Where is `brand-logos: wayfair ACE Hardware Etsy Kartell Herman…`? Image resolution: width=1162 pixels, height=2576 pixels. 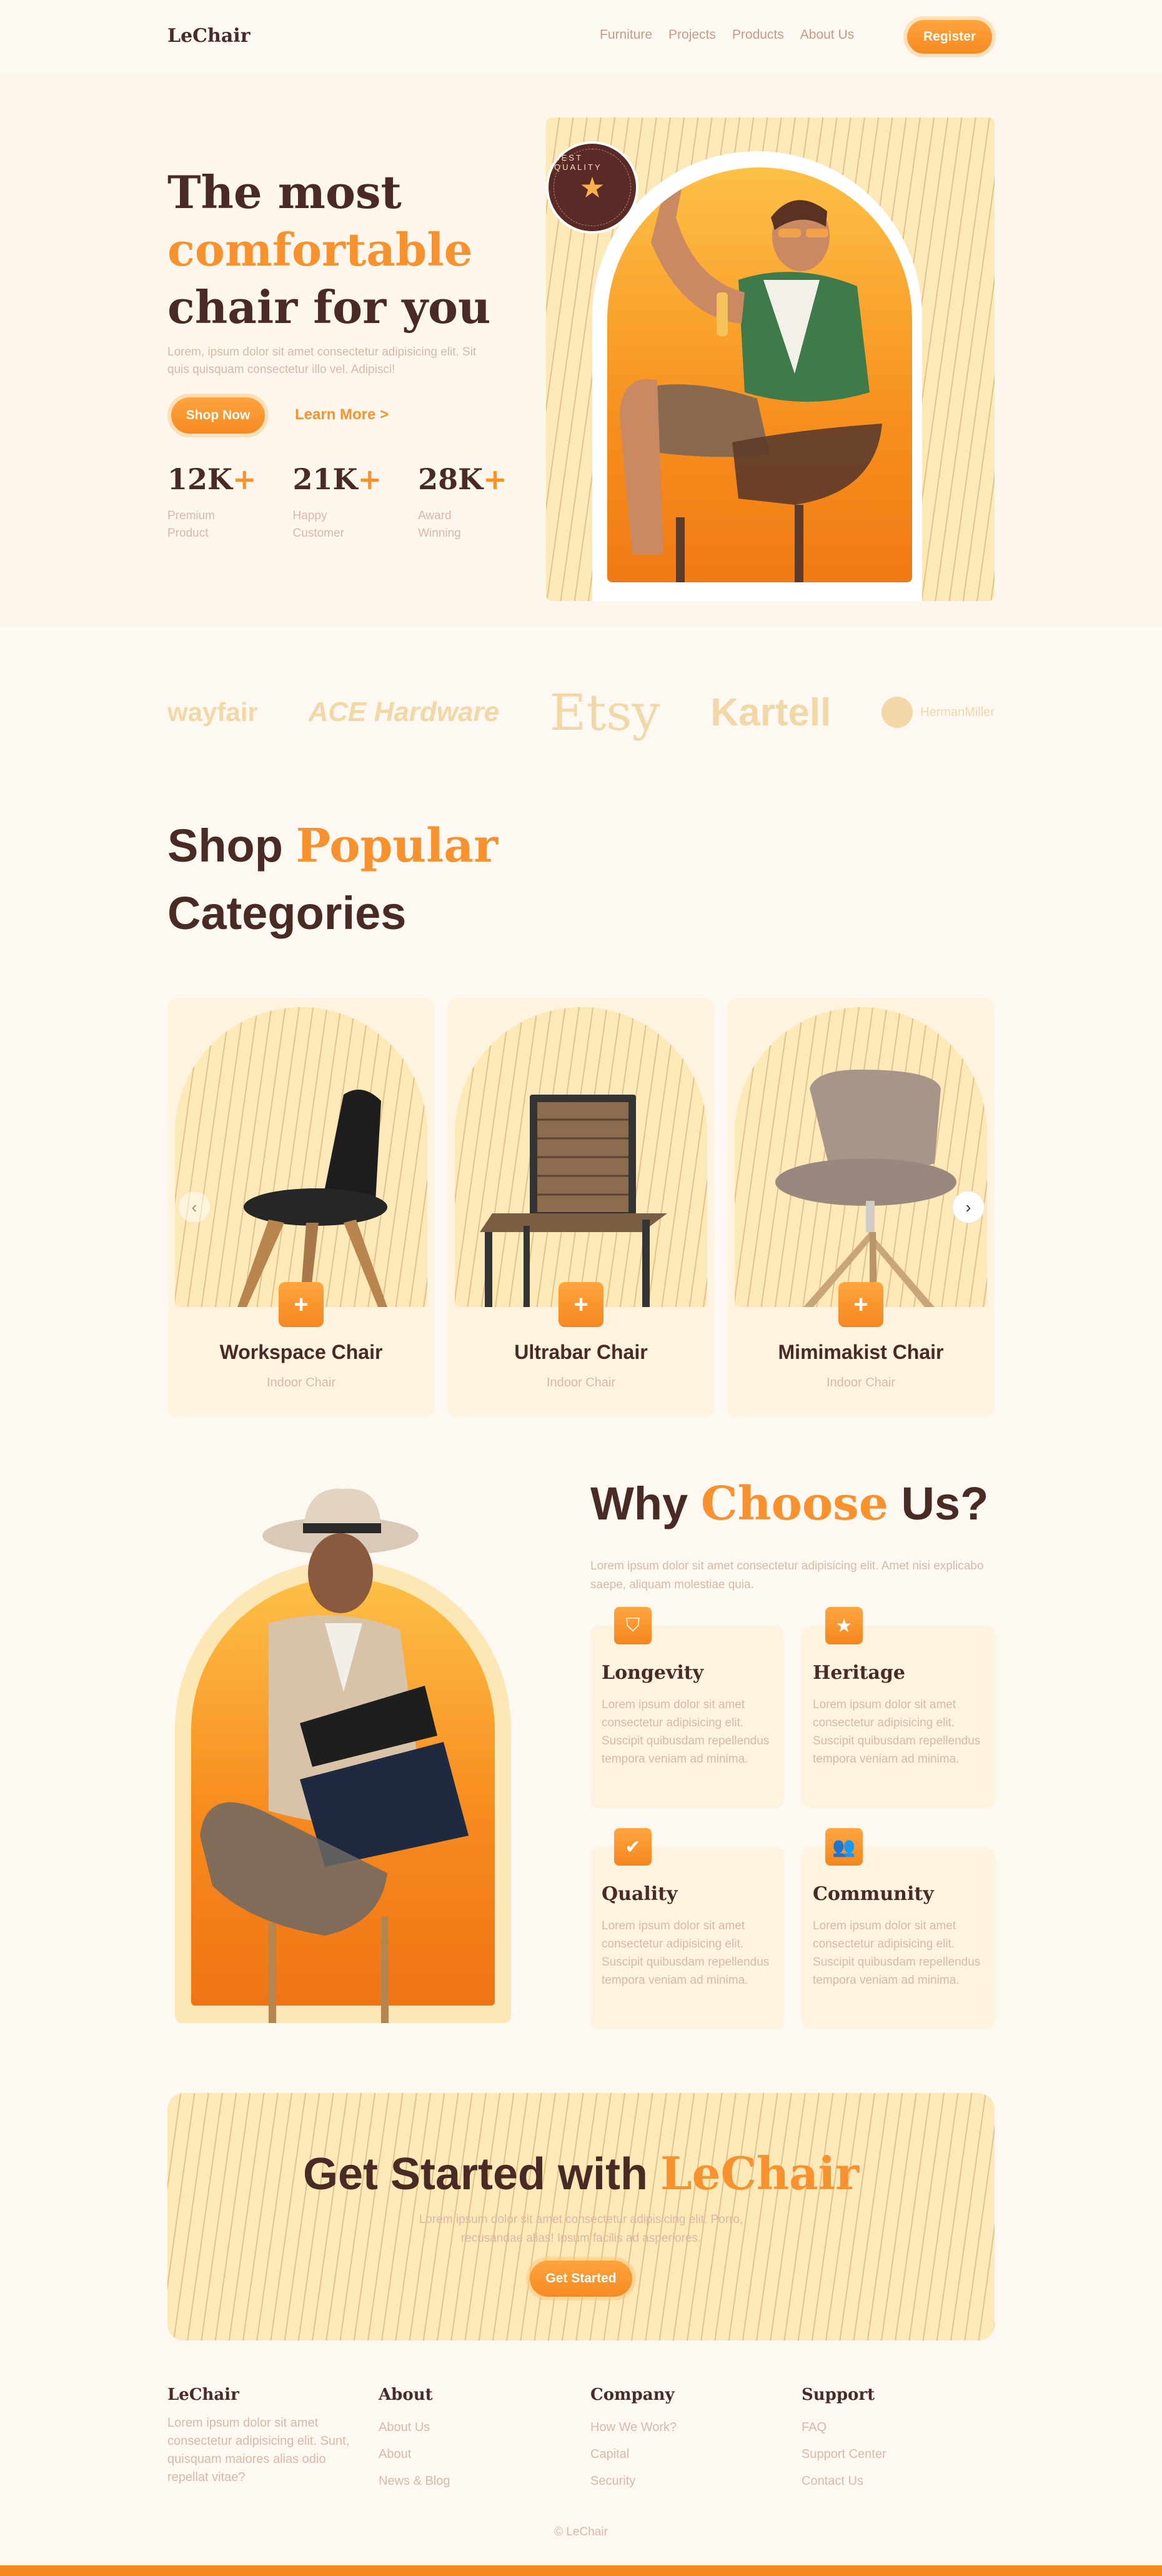
brand-logos: wayfair ACE Hardware Etsy Kartell Herman… is located at coordinates (581, 712).